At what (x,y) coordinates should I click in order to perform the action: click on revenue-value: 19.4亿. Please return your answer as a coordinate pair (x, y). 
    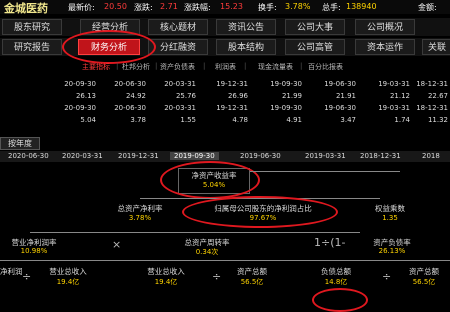
    Looking at the image, I should click on (68, 282).